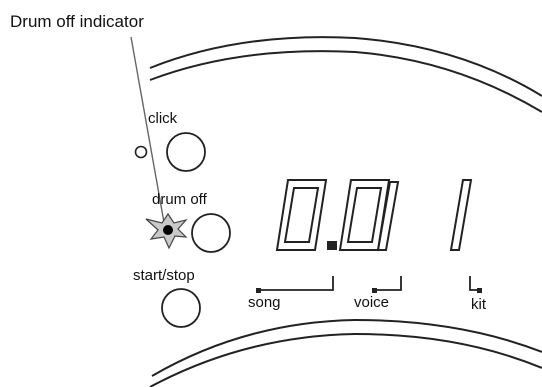  Describe the element at coordinates (164, 275) in the screenshot. I see `start-stop-label: start/stop` at that location.